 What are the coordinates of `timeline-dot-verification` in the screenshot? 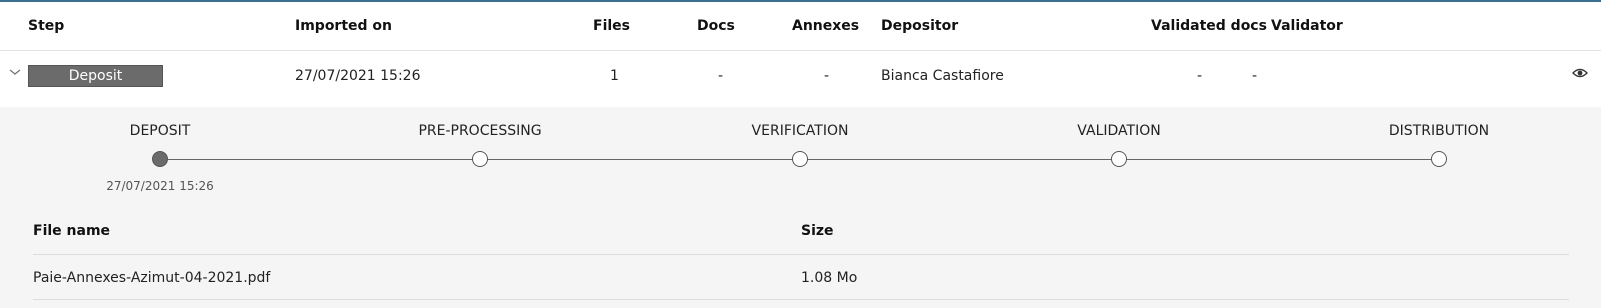 It's located at (800, 159).